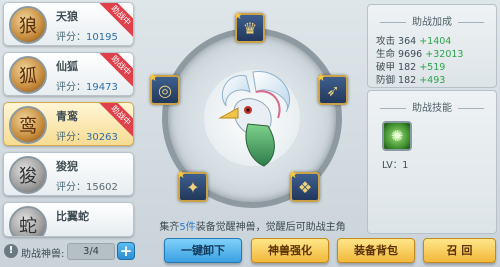  I want to click on recall-button: 召 回, so click(459, 250).